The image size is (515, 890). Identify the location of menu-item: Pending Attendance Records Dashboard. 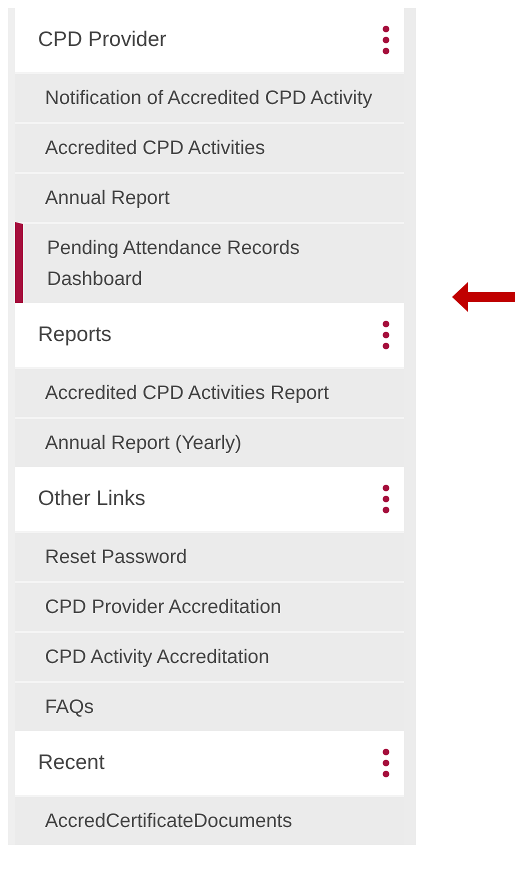
(209, 262).